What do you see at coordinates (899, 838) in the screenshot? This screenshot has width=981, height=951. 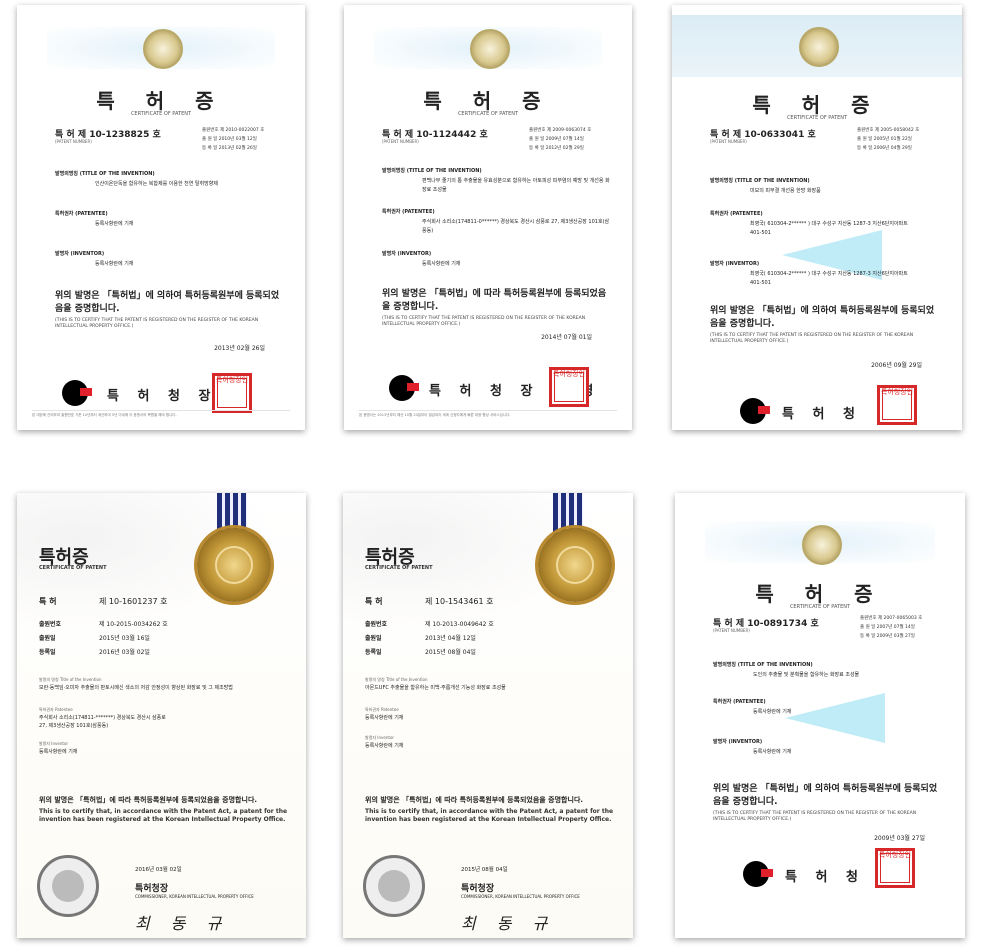 I see `issue-date: 2009년 03월 27일` at bounding box center [899, 838].